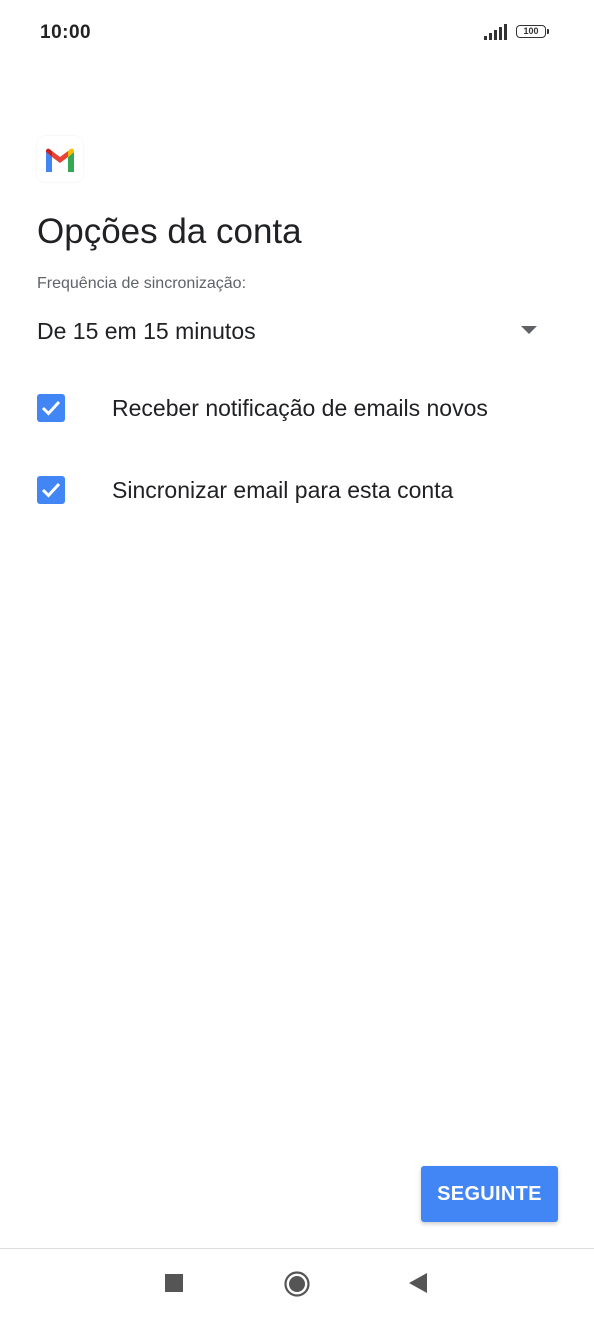 This screenshot has height=1320, width=594. What do you see at coordinates (297, 332) in the screenshot?
I see `sync-frequency-dropdown: De 15 em 15 minutos` at bounding box center [297, 332].